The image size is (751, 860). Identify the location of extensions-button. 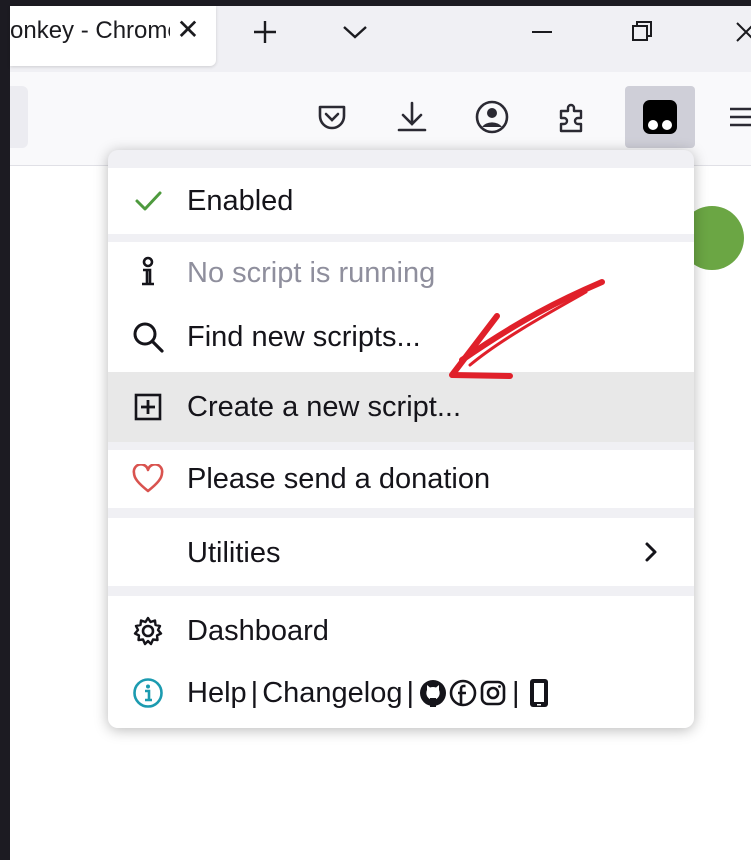
(572, 117).